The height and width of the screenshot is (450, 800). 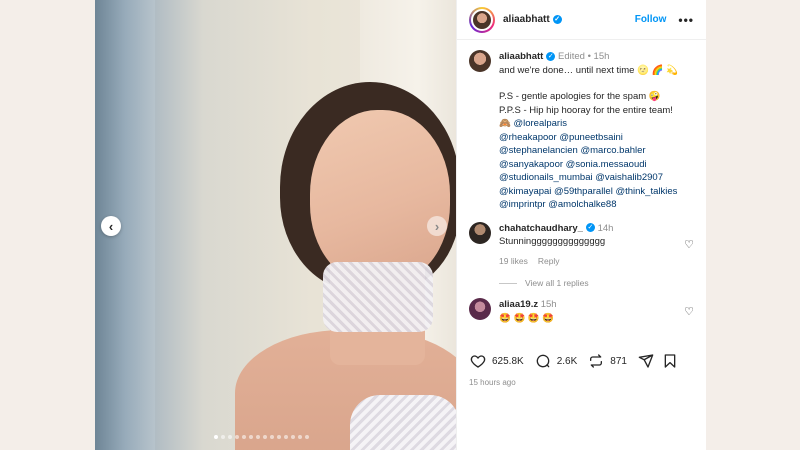 What do you see at coordinates (482, 19) in the screenshot?
I see `author-avatar` at bounding box center [482, 19].